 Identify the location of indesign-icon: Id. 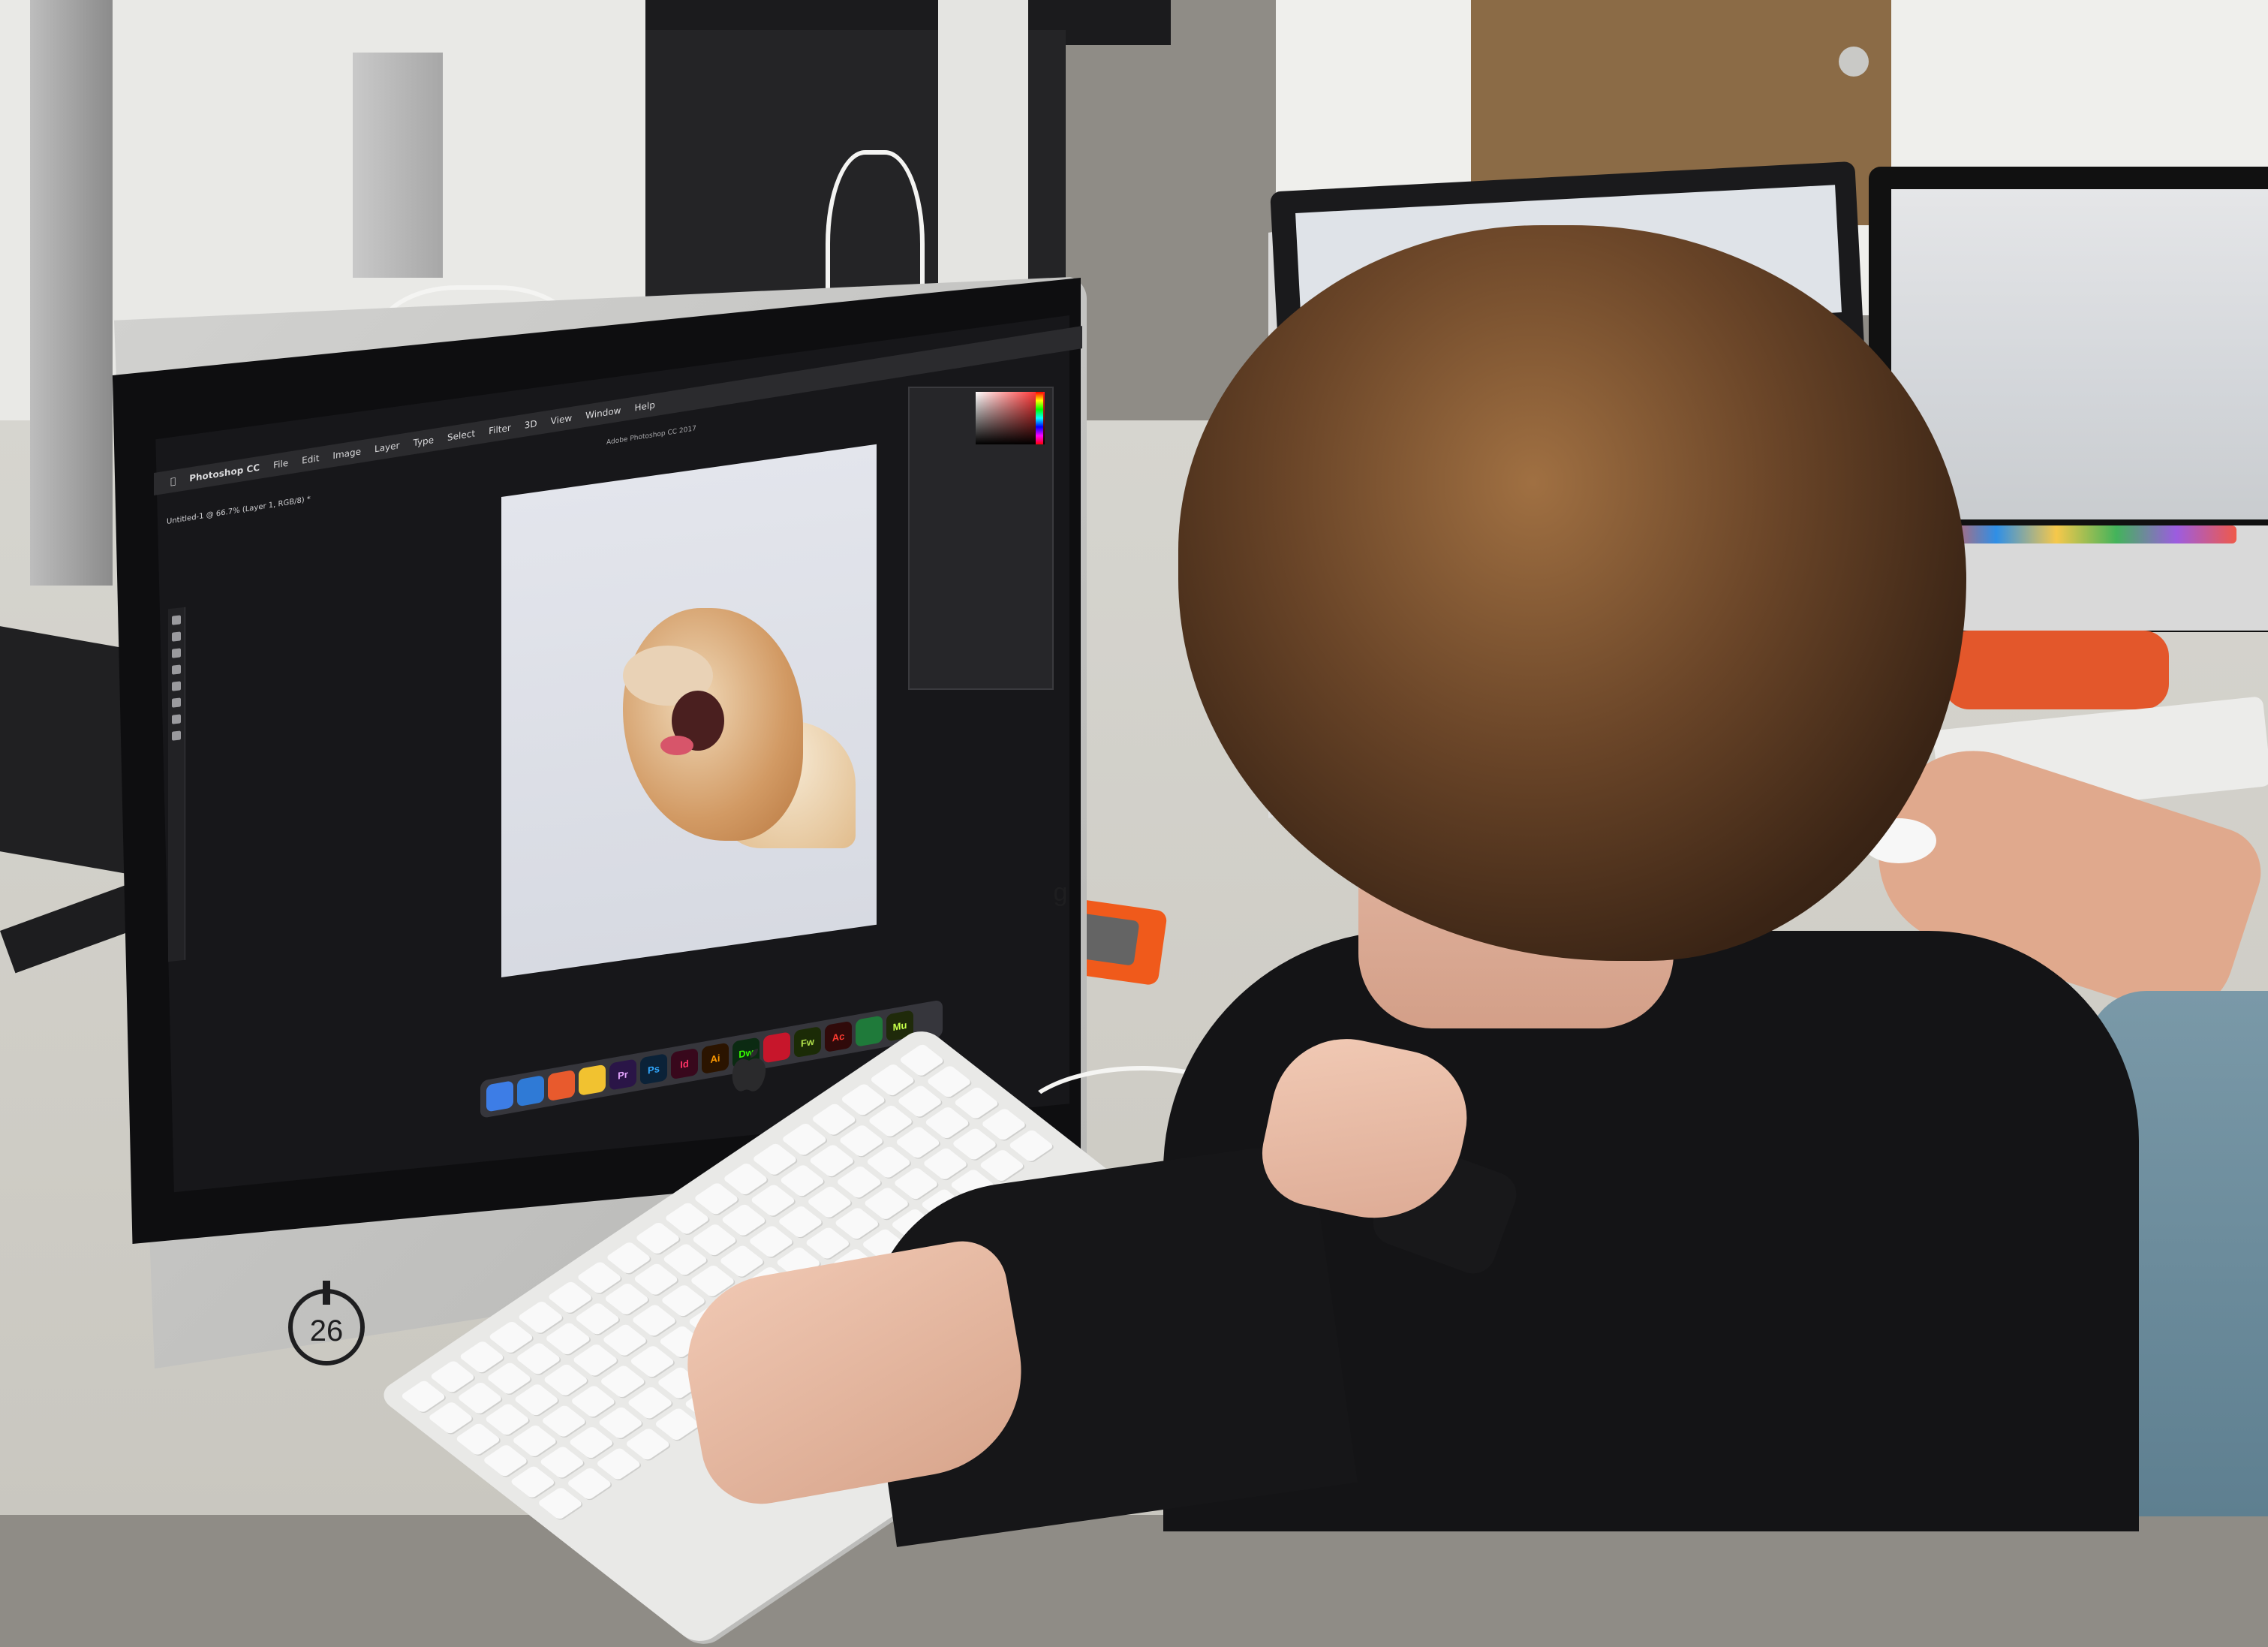
(684, 1063).